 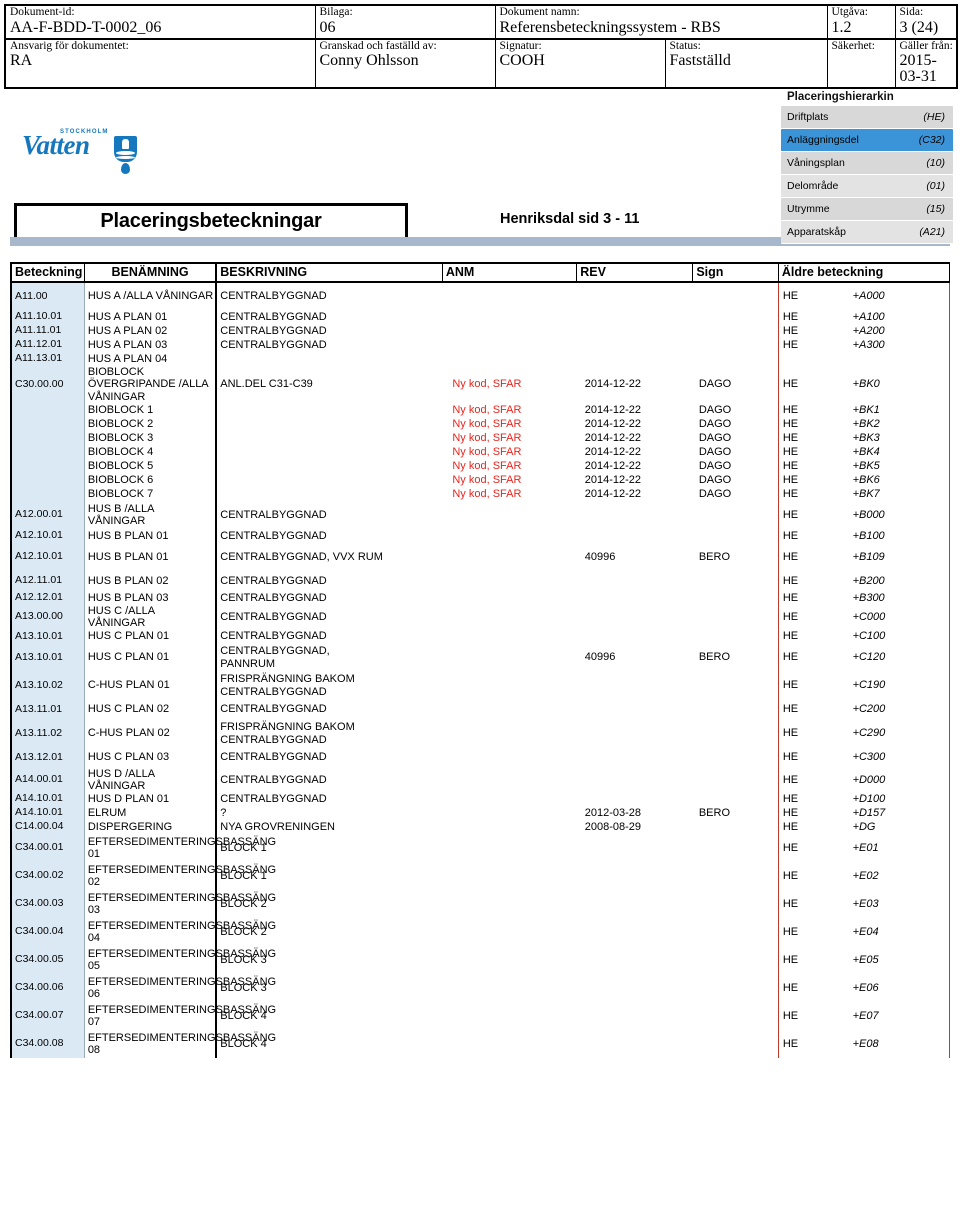 I want to click on cell-sign: DAGO, so click(x=715, y=479).